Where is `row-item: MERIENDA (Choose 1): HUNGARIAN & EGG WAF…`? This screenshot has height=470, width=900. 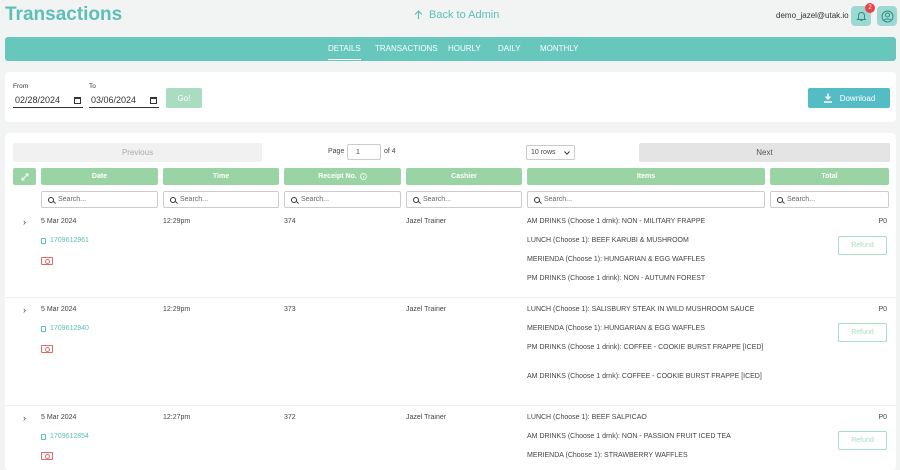 row-item: MERIENDA (Choose 1): HUNGARIAN & EGG WAF… is located at coordinates (616, 259).